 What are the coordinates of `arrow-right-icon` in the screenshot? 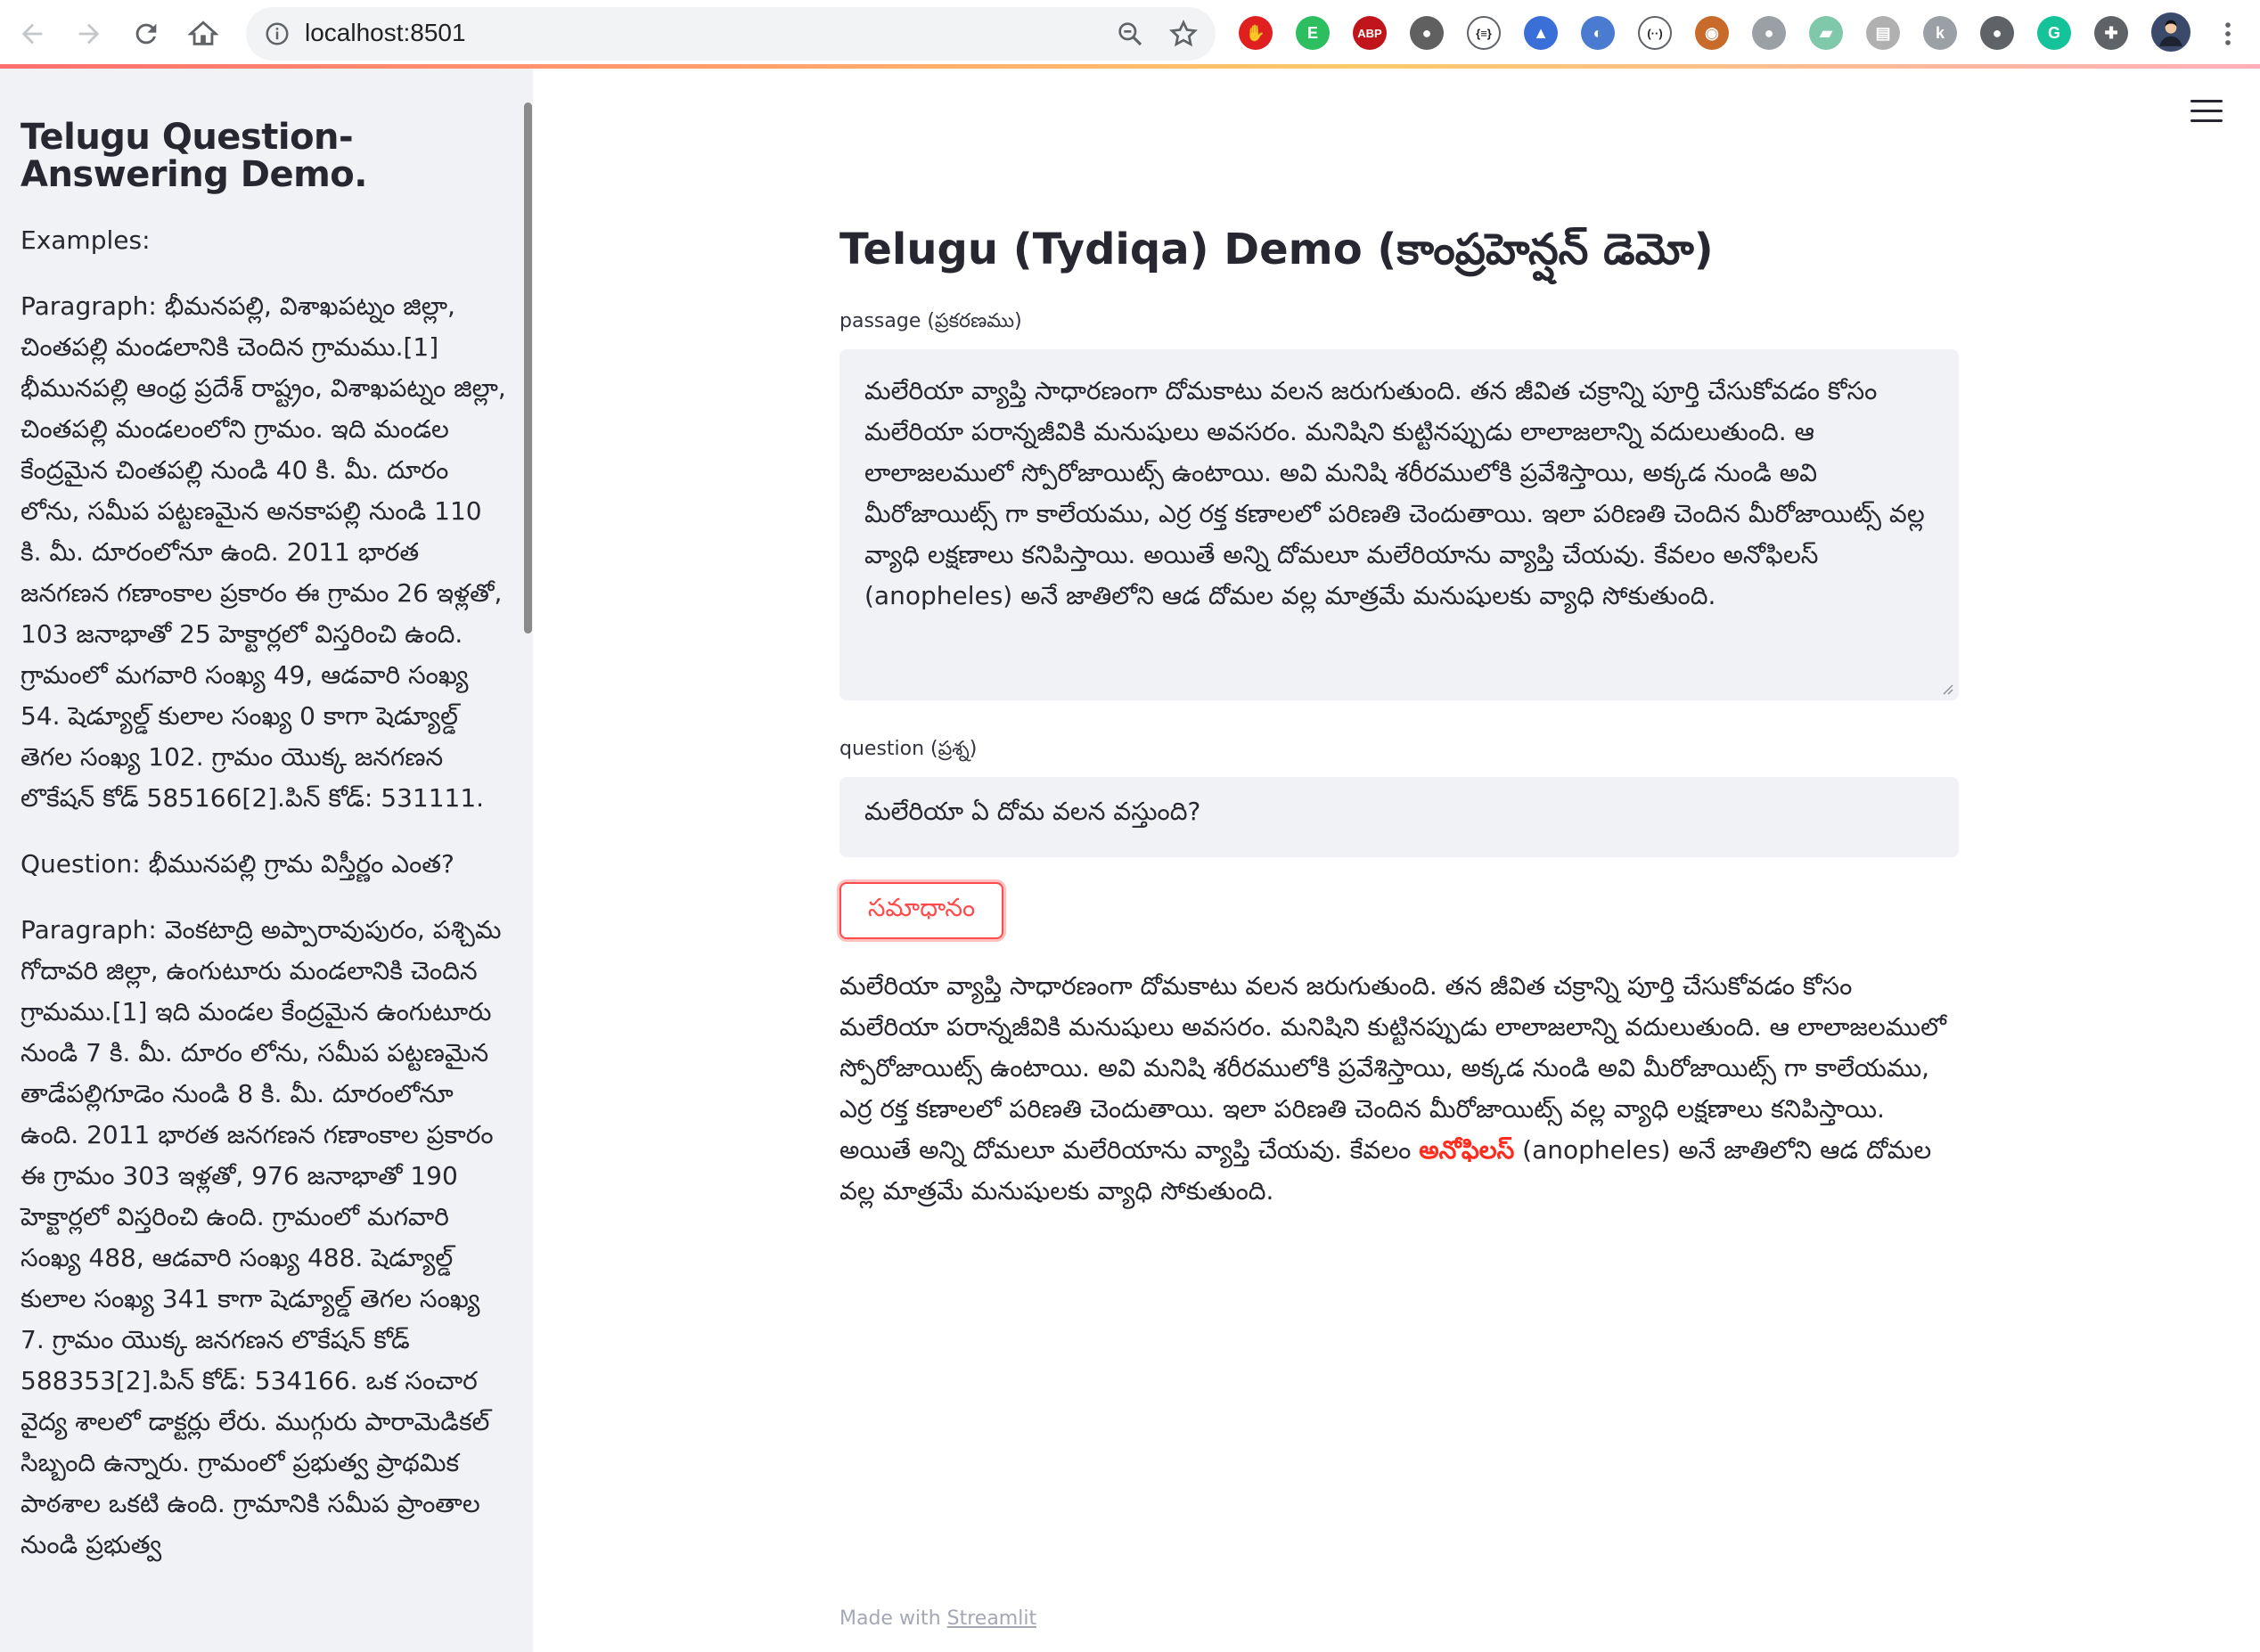 It's located at (89, 34).